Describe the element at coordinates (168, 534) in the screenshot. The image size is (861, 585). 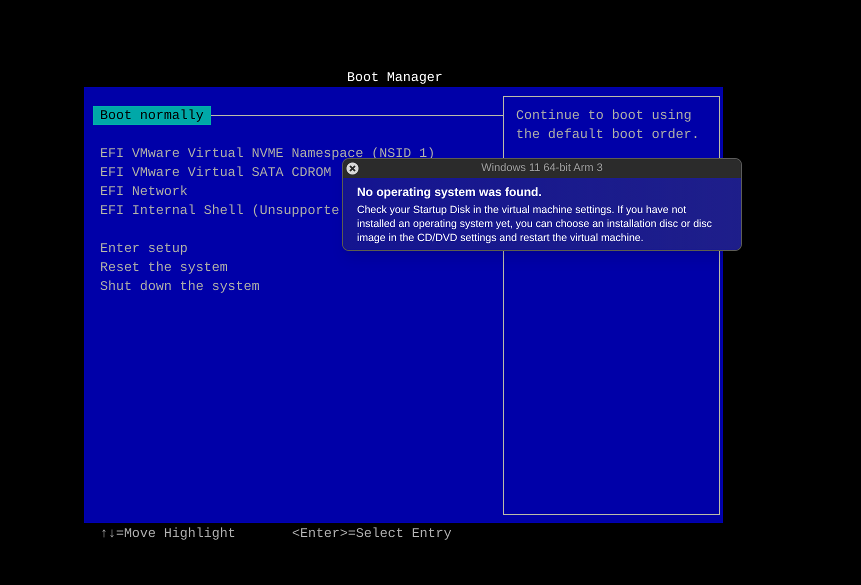
I see `footer-hint: ↑↓=Move Highlight` at that location.